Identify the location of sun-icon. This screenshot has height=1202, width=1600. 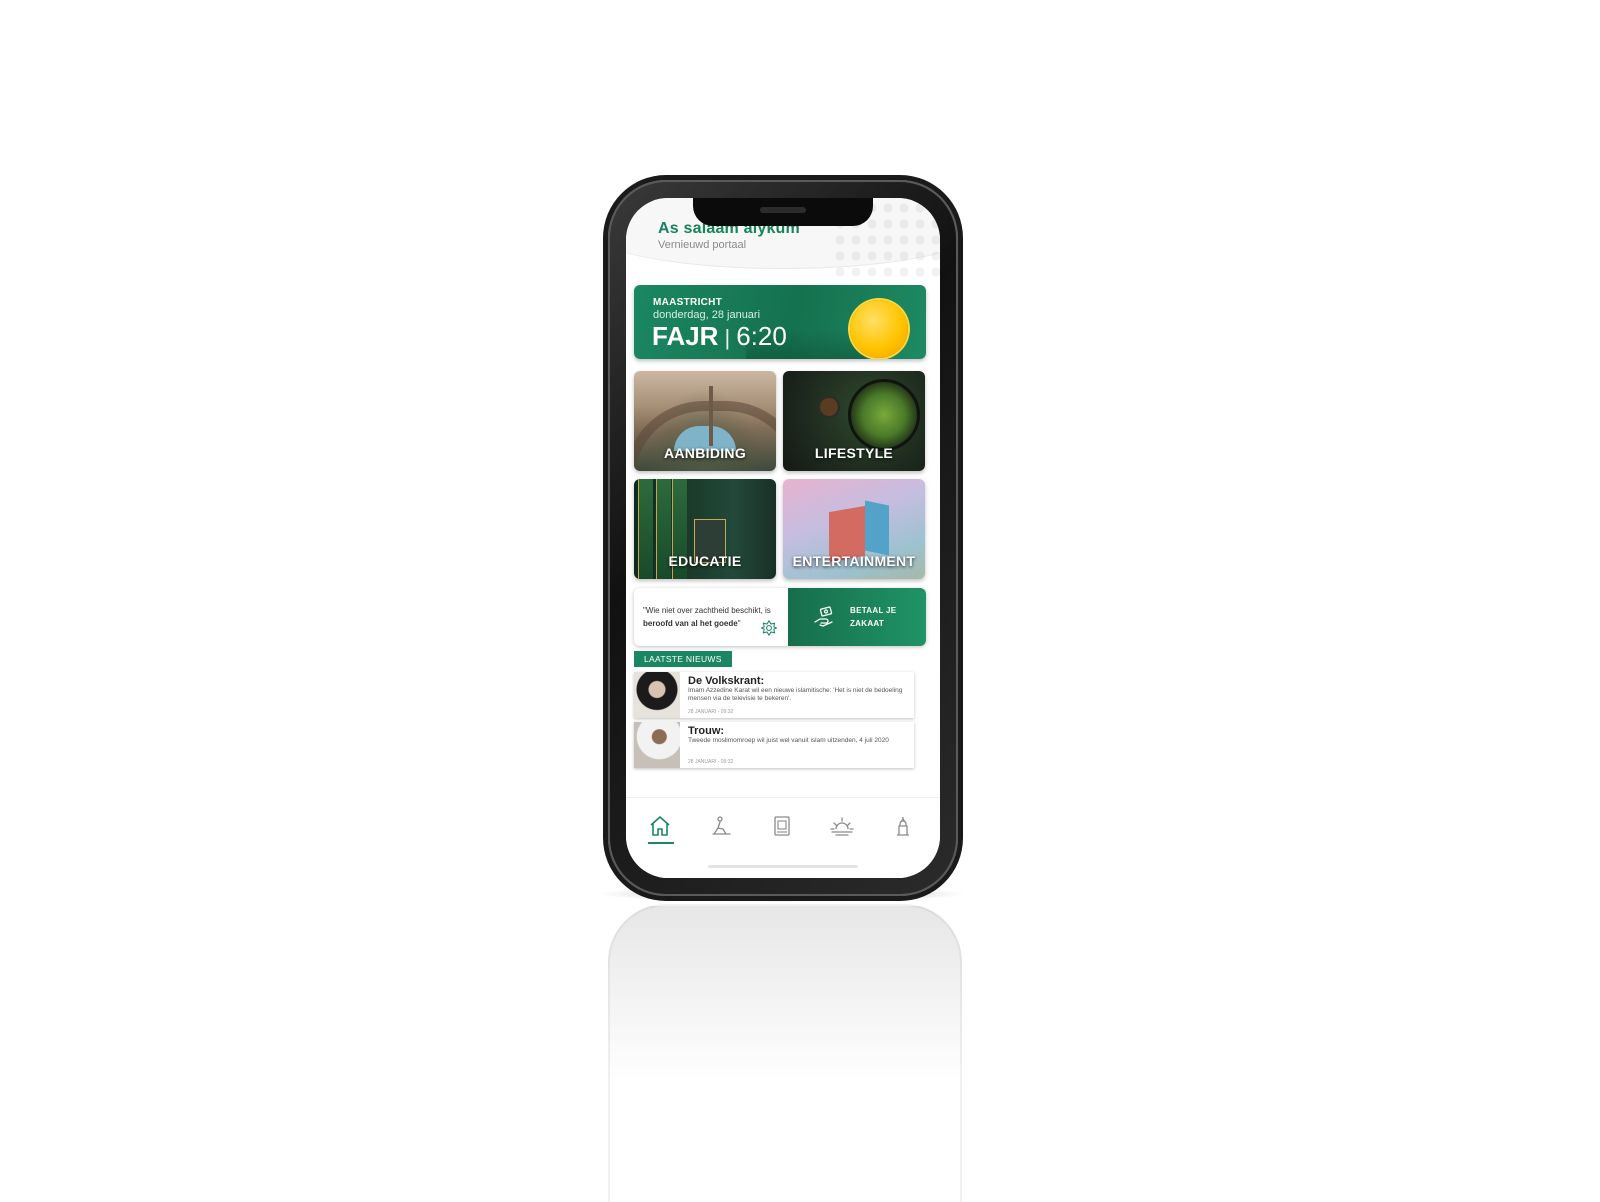
(879, 329).